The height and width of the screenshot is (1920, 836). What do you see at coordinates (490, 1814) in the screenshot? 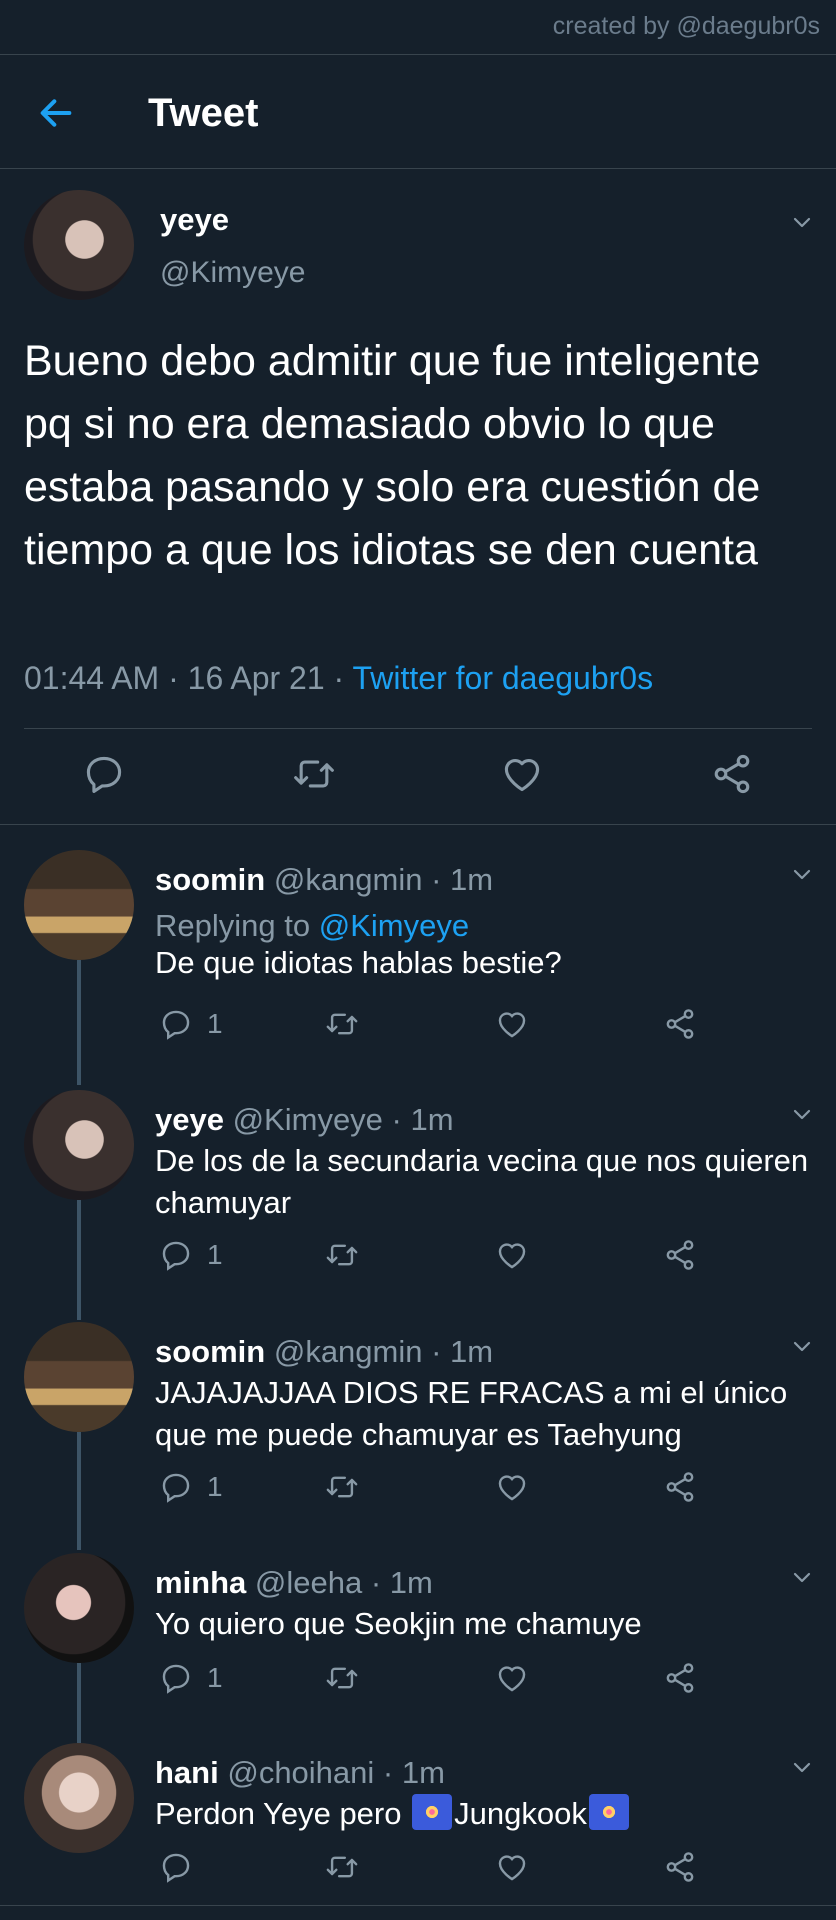
I see `reply-text: Perdon Yeye pero Jungkook` at bounding box center [490, 1814].